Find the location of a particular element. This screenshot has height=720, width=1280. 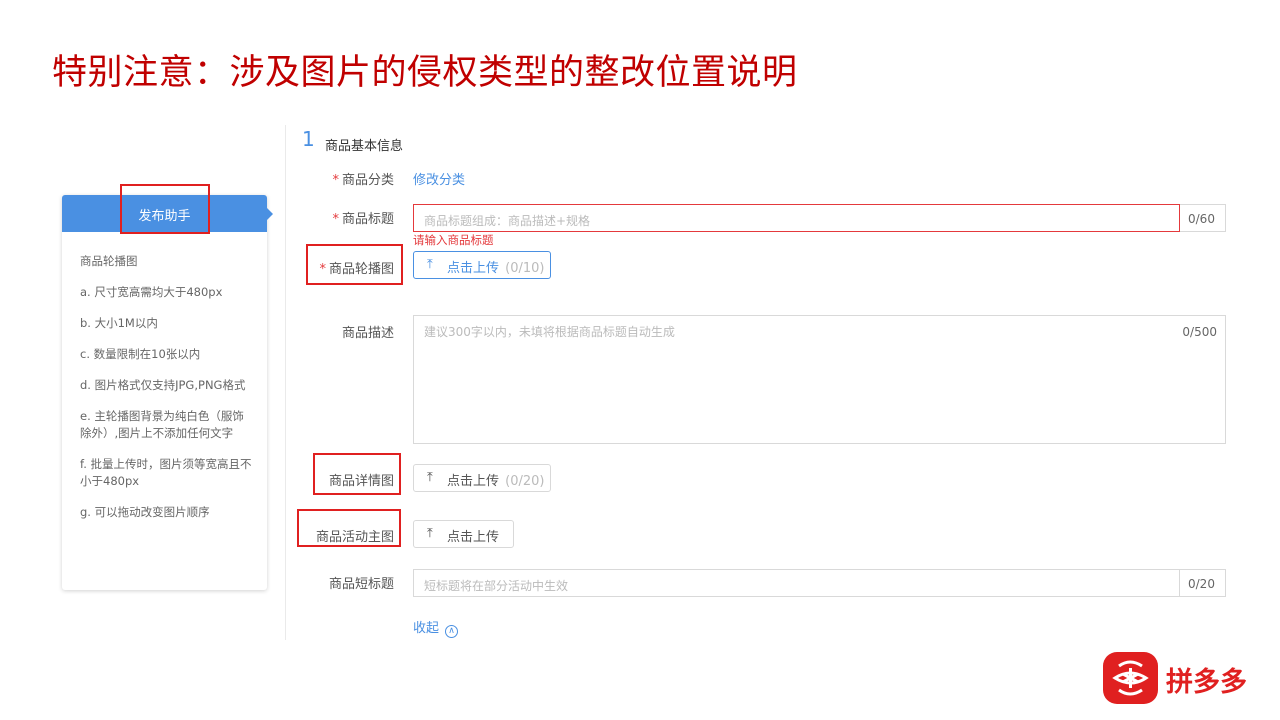

detail-count: (0/20) is located at coordinates (525, 481).